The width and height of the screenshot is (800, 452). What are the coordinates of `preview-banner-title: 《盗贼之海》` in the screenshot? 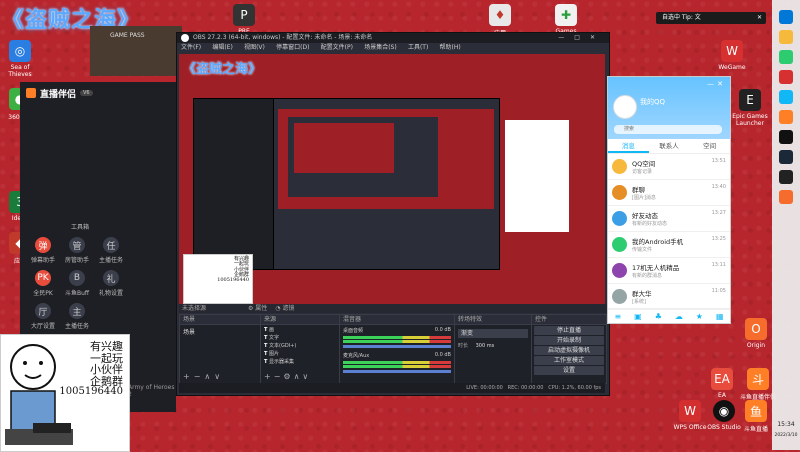 It's located at (222, 69).